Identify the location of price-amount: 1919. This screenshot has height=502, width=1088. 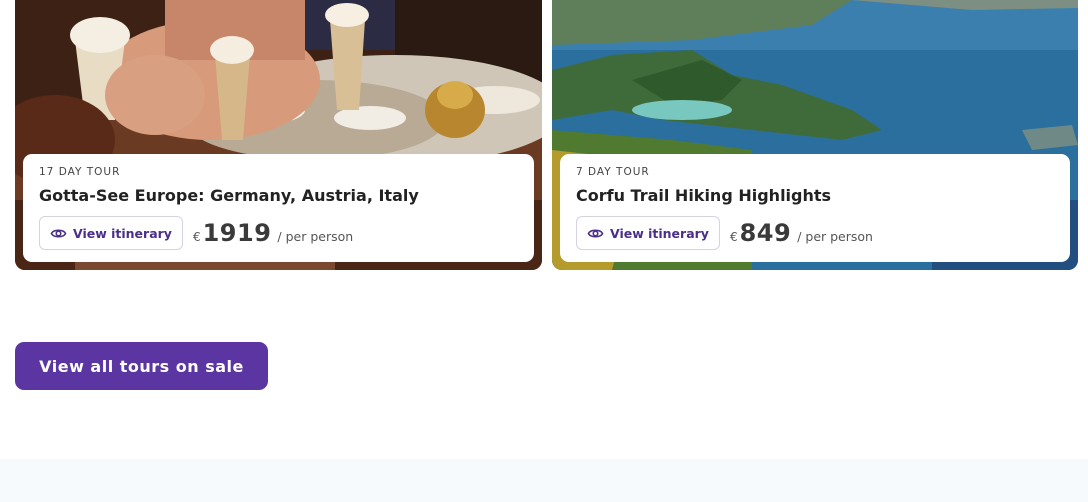
(237, 233).